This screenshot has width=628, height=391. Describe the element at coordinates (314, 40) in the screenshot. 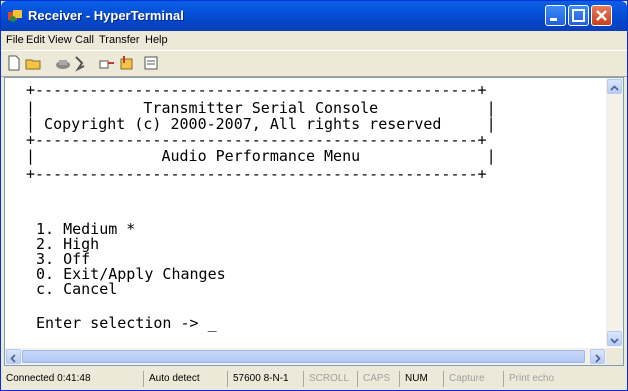

I see `menu-bar: File Edit View Call Transfer Help` at that location.